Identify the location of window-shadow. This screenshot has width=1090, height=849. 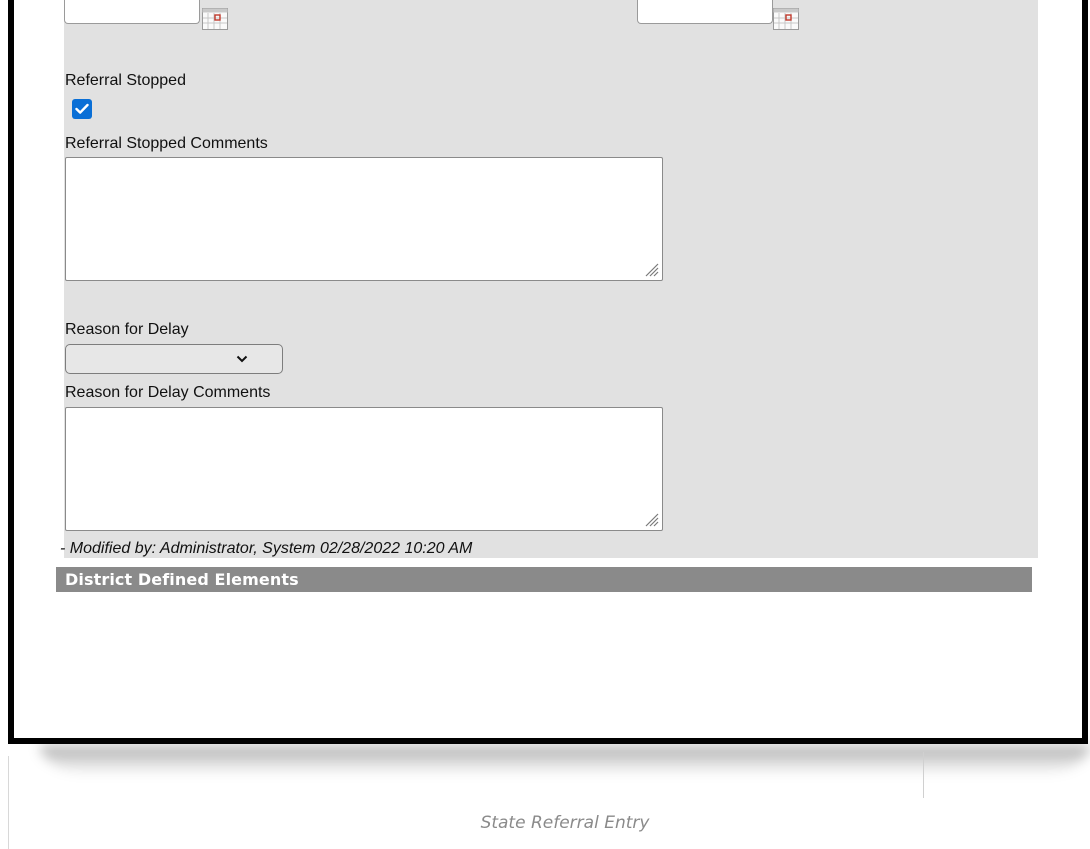
(565, 760).